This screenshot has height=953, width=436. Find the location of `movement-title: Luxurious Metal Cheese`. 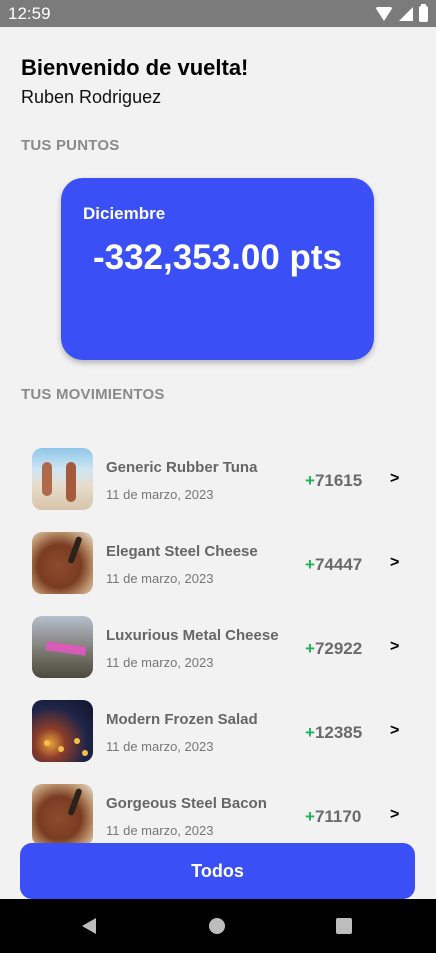

movement-title: Luxurious Metal Cheese is located at coordinates (192, 635).